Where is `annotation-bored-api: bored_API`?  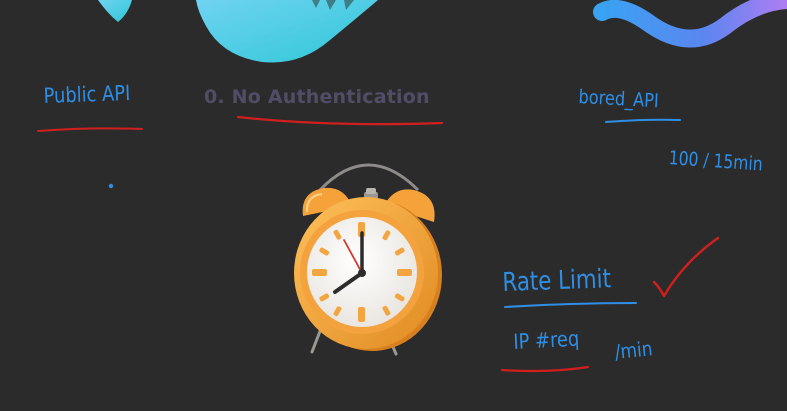 annotation-bored-api: bored_API is located at coordinates (619, 99).